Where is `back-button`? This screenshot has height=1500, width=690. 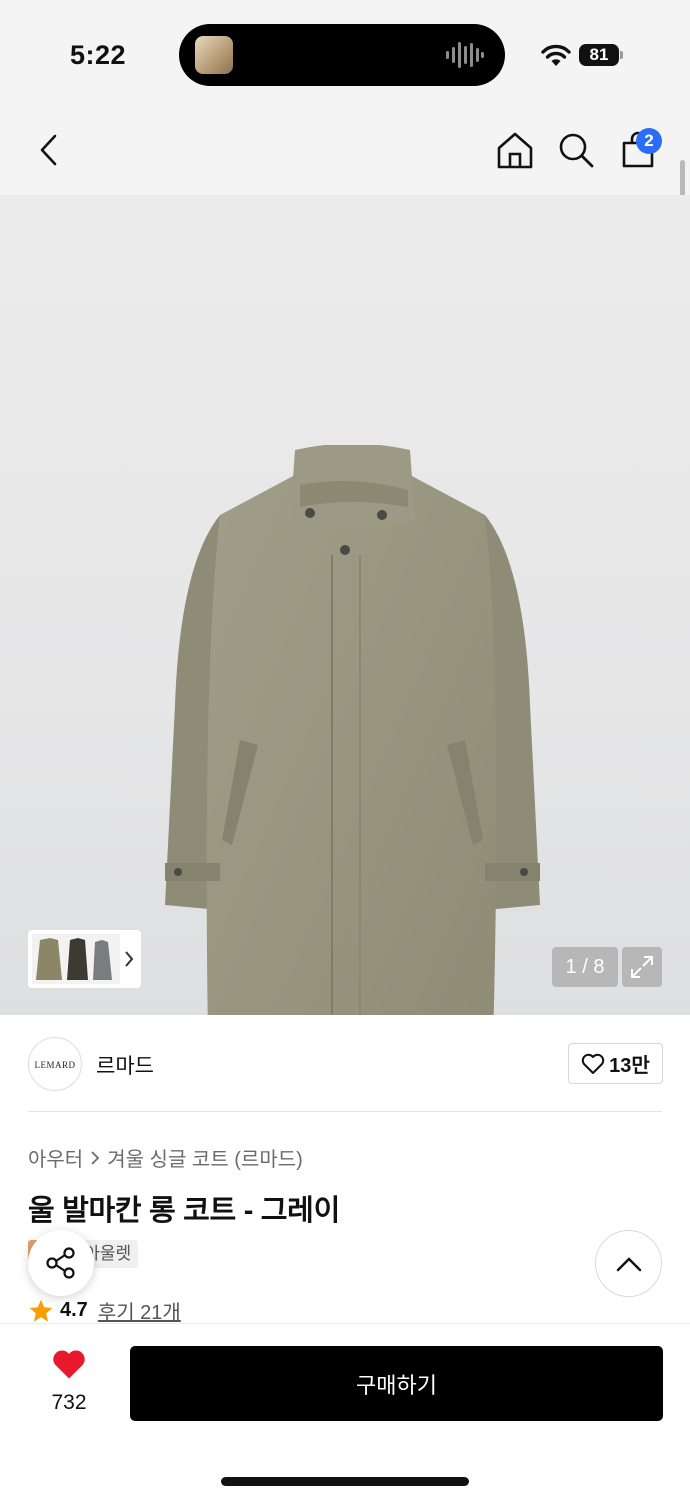
back-button is located at coordinates (49, 150).